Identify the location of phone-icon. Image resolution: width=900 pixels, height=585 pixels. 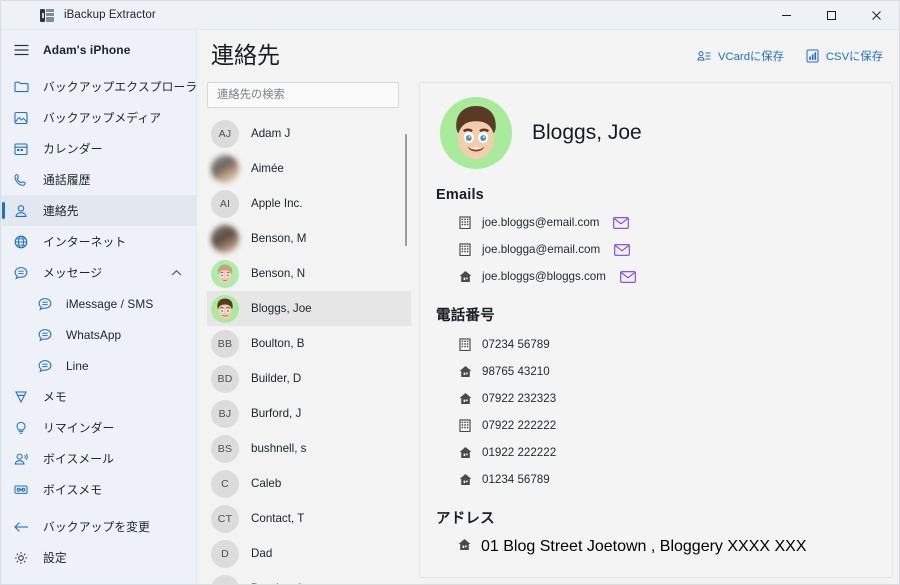
(21, 180).